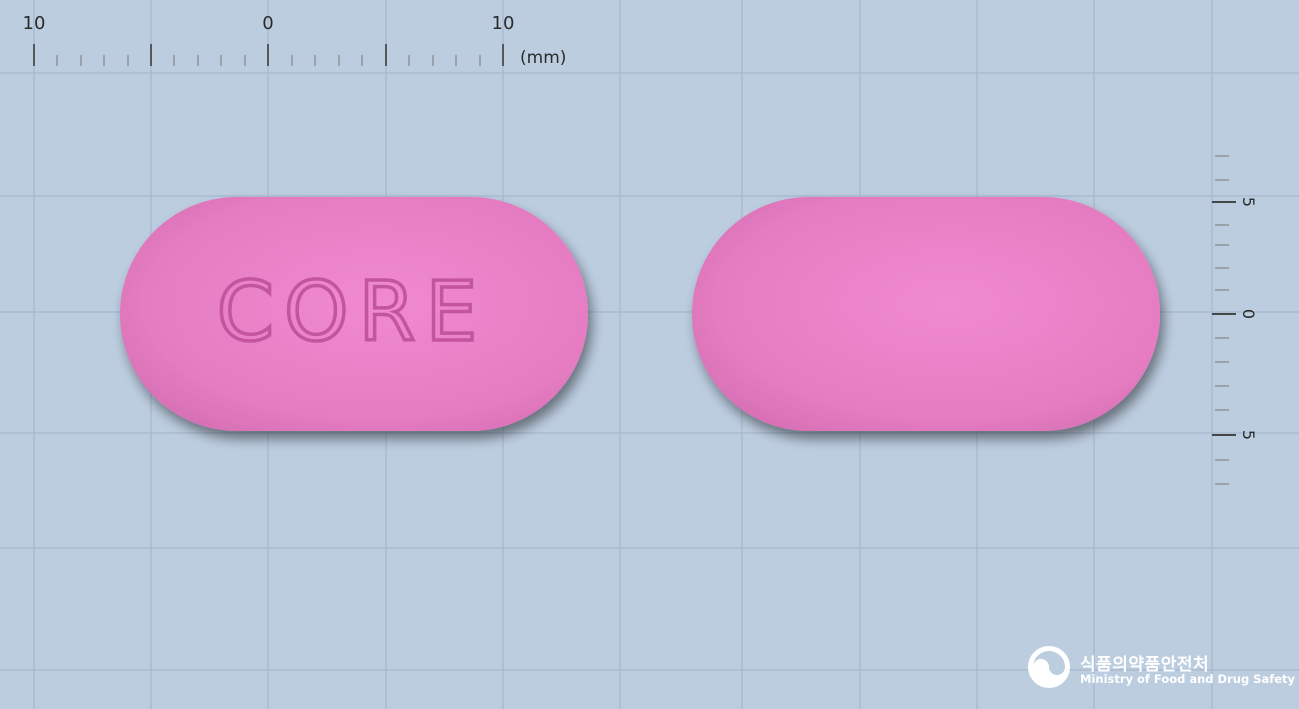  What do you see at coordinates (503, 23) in the screenshot?
I see `top-ruler-label-right: 10` at bounding box center [503, 23].